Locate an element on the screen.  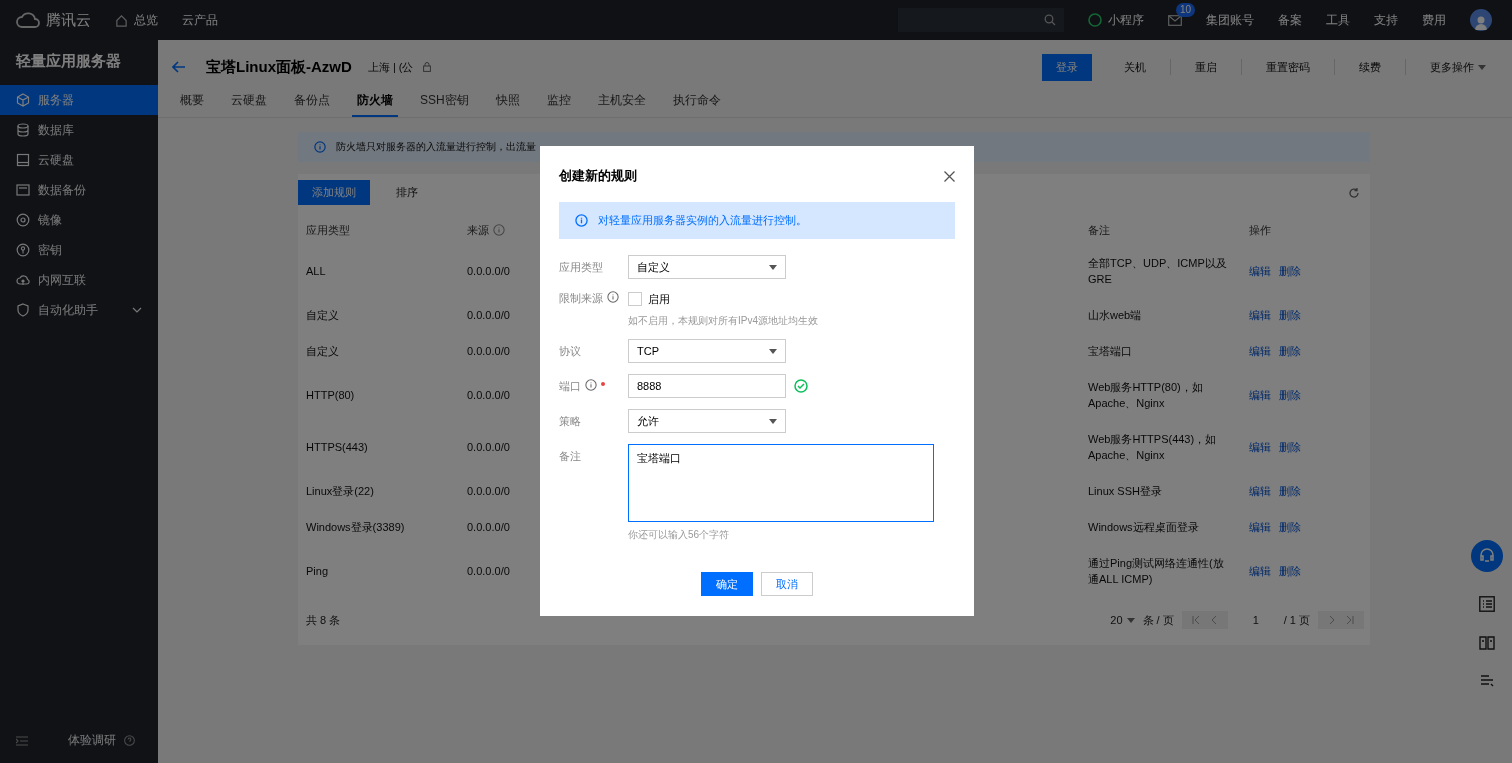
dialog-button: 确定 is located at coordinates (727, 584).